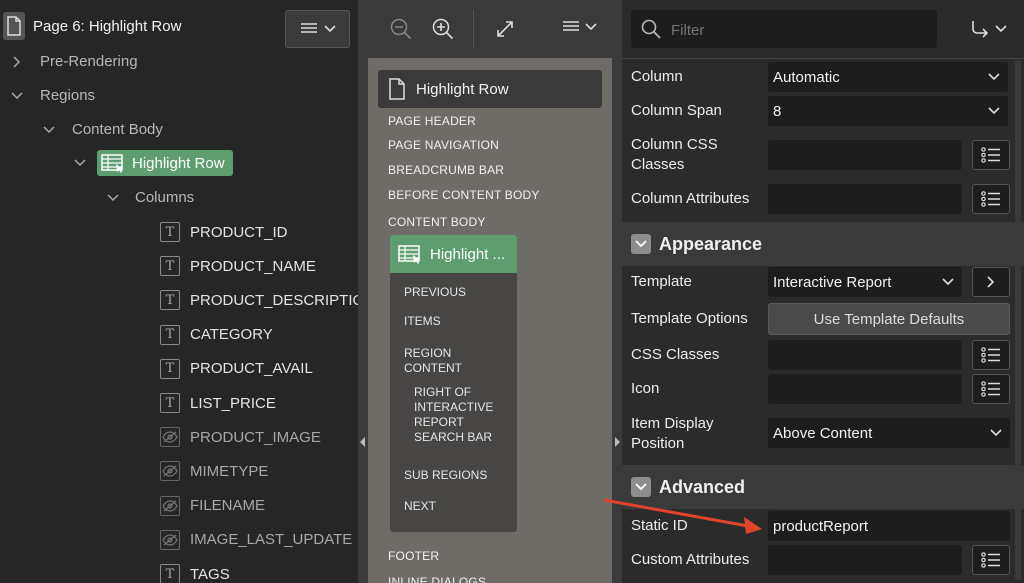  I want to click on column-node: PRODUCT_IMAGE, so click(240, 437).